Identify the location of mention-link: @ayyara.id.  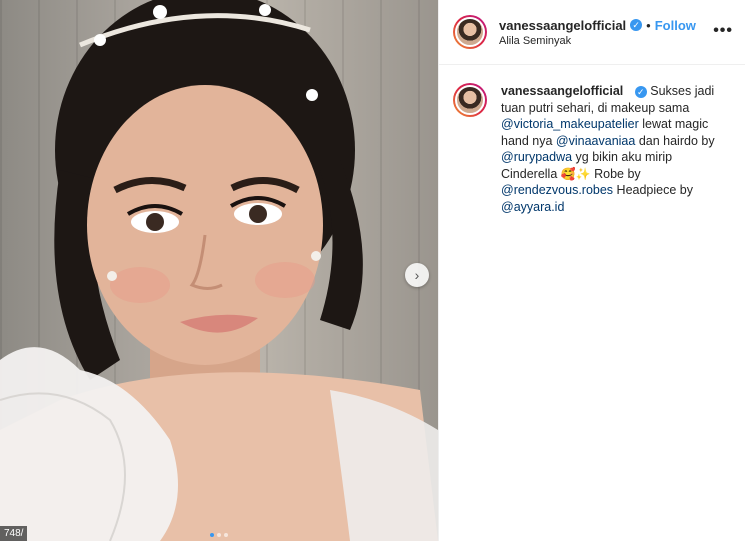
(532, 207).